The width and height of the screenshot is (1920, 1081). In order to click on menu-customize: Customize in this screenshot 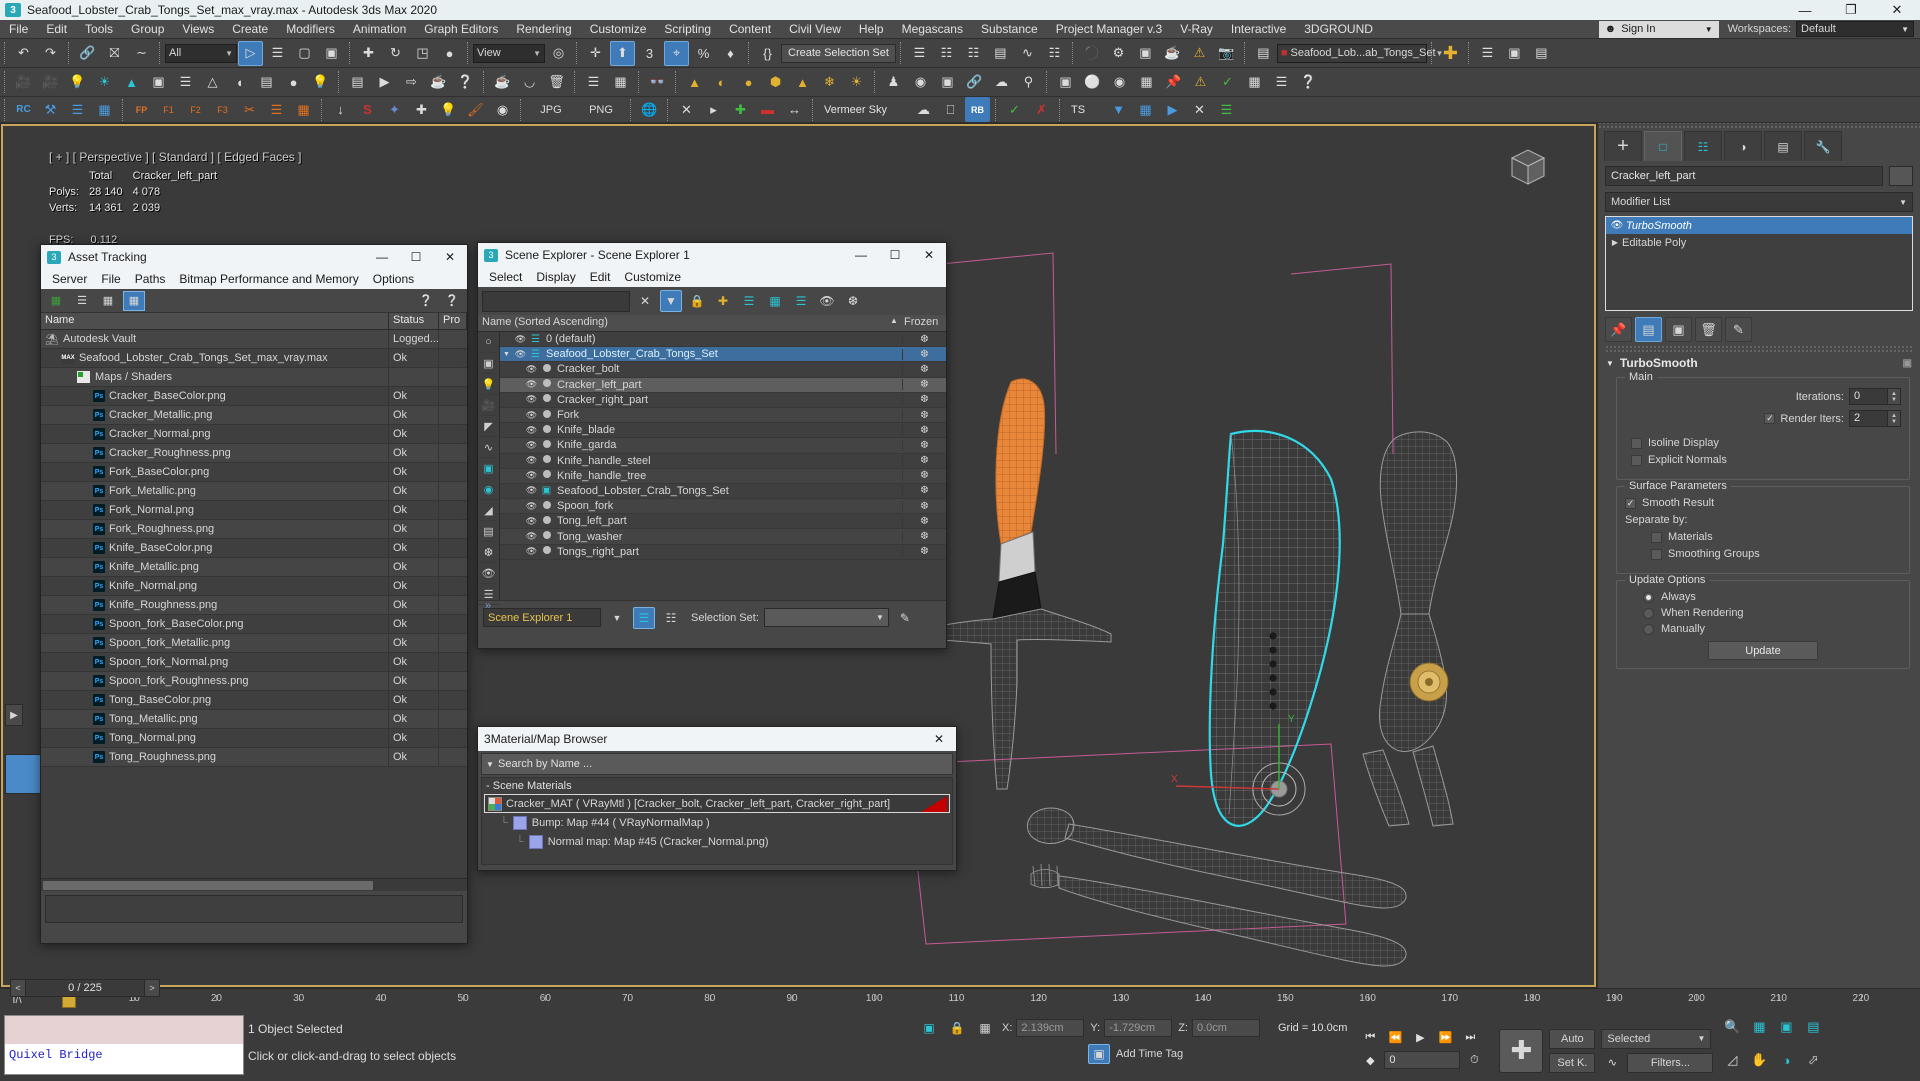, I will do `click(618, 29)`.